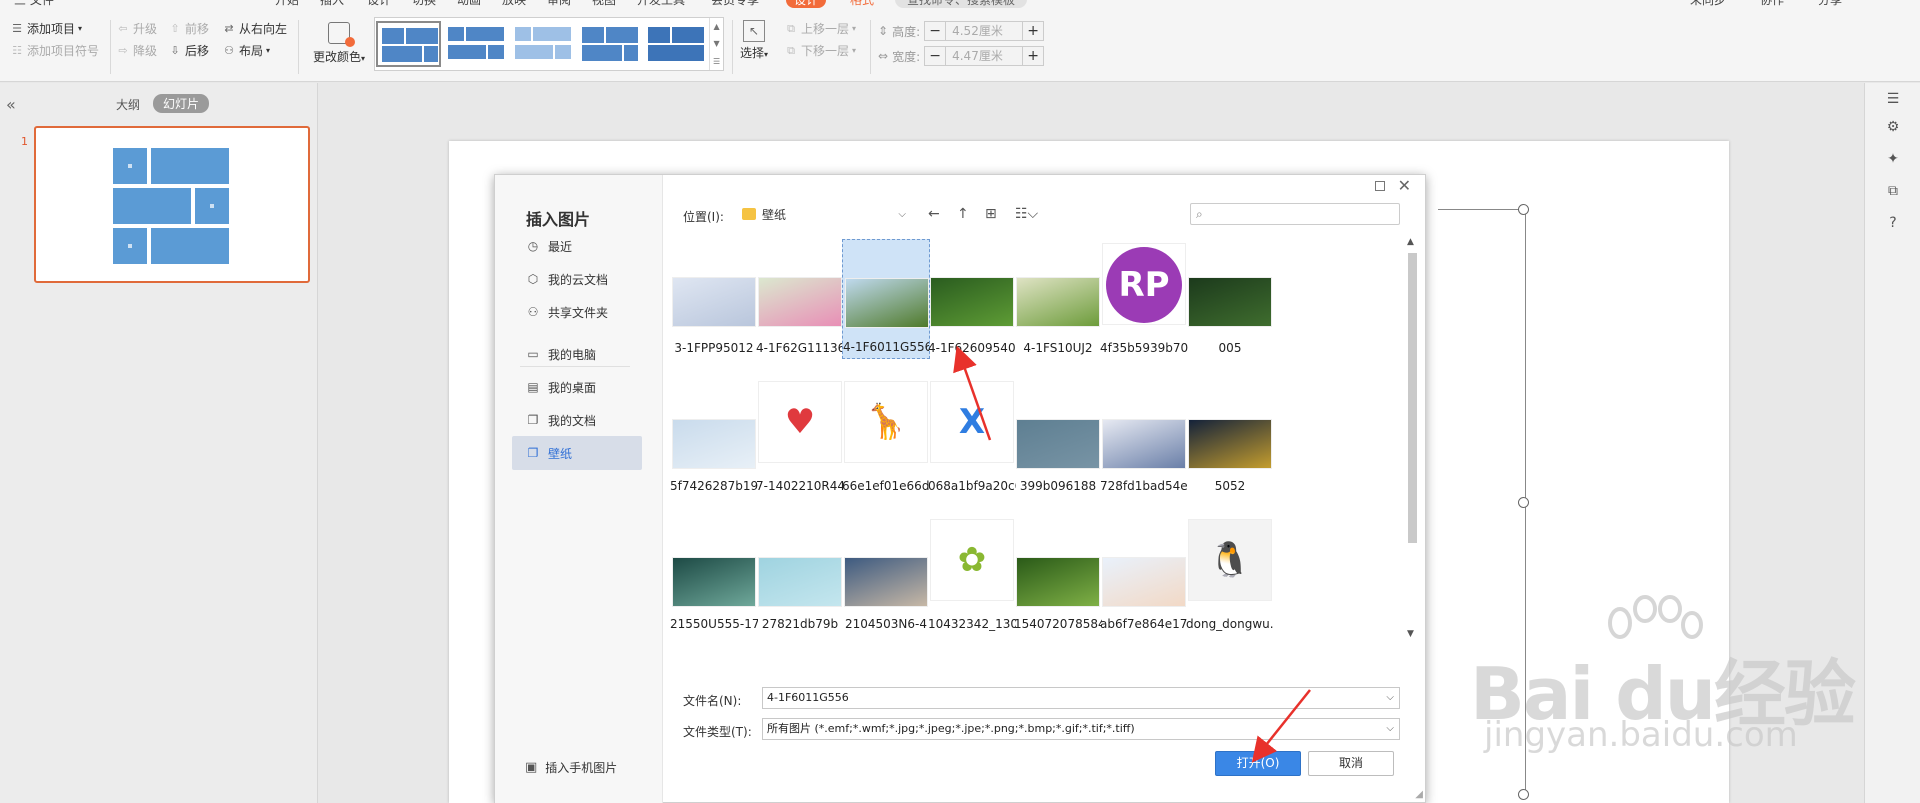 The width and height of the screenshot is (1920, 803). I want to click on file-item: 4-1F626095403, so click(972, 299).